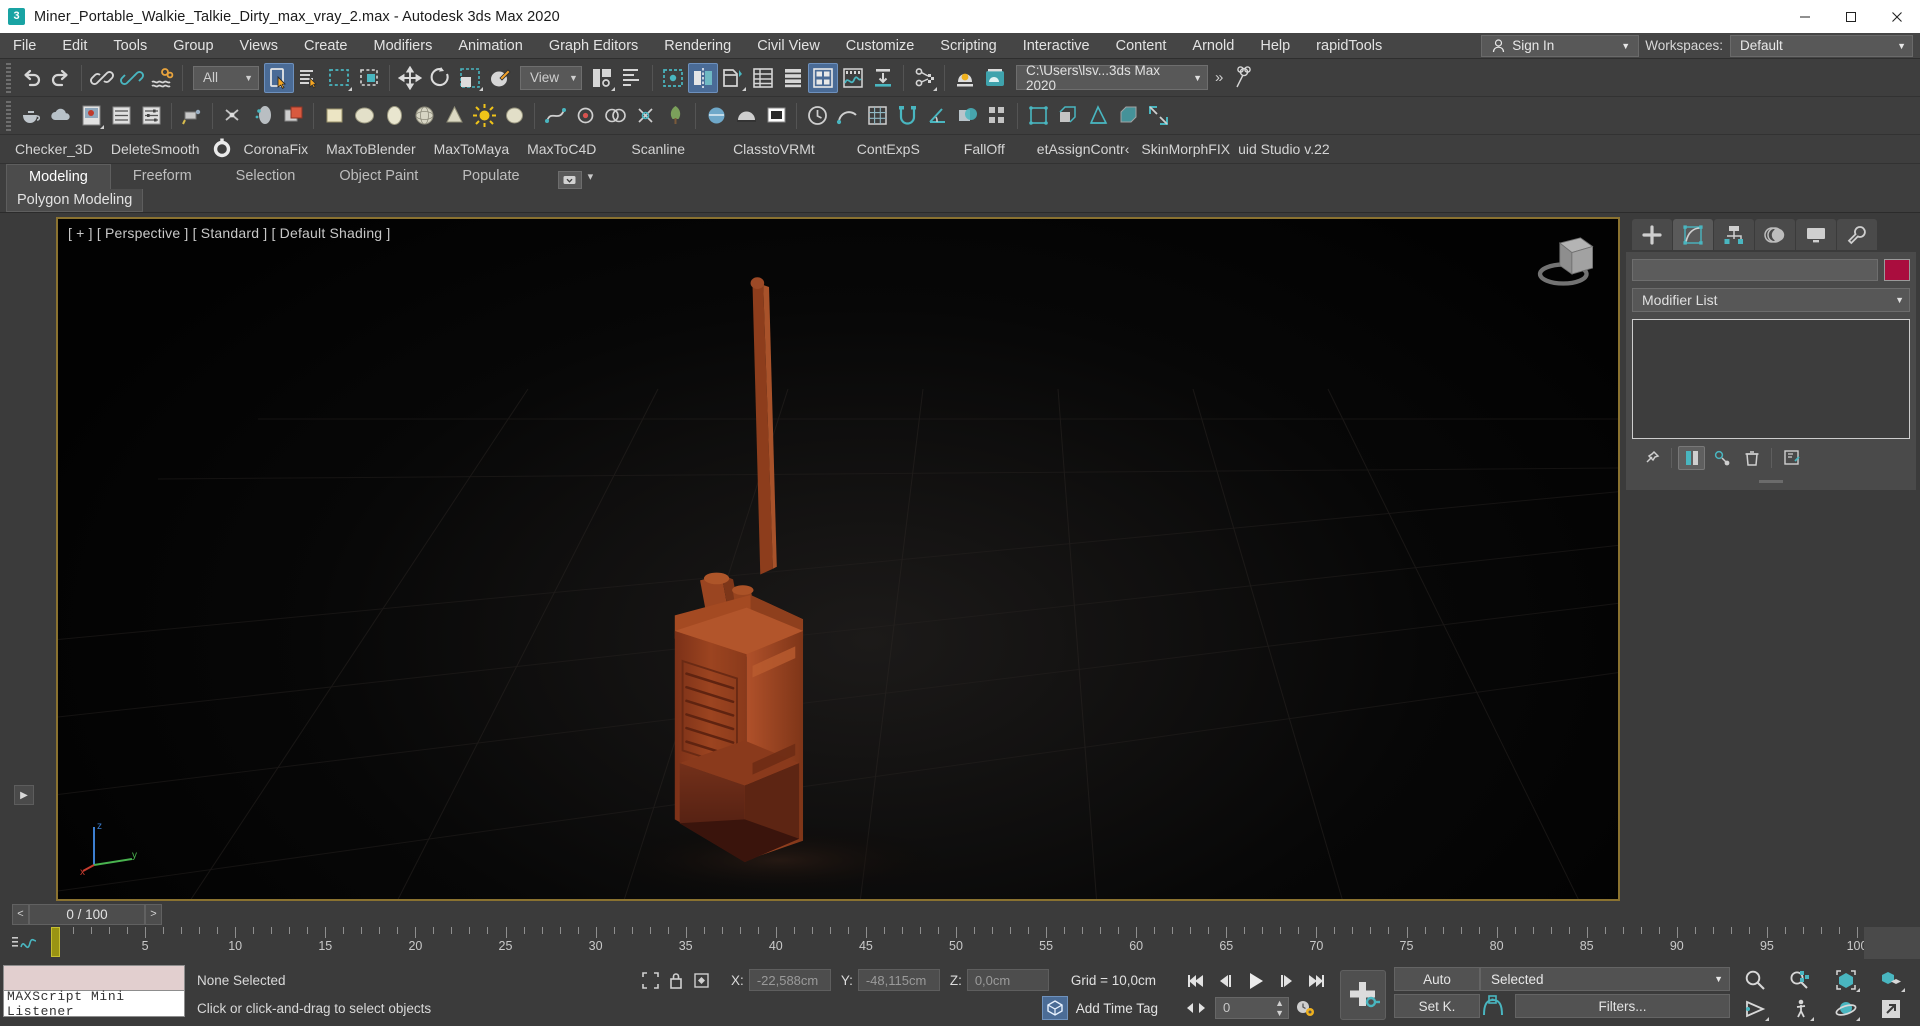 The width and height of the screenshot is (1920, 1026). Describe the element at coordinates (551, 77) in the screenshot. I see `reference-coordinate-combo: View ▼` at that location.